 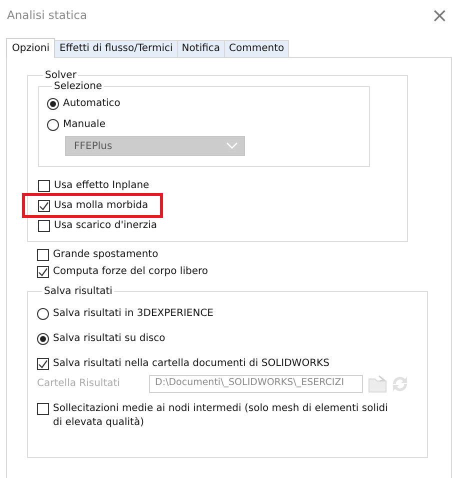 What do you see at coordinates (78, 86) in the screenshot?
I see `group-title: Selezione` at bounding box center [78, 86].